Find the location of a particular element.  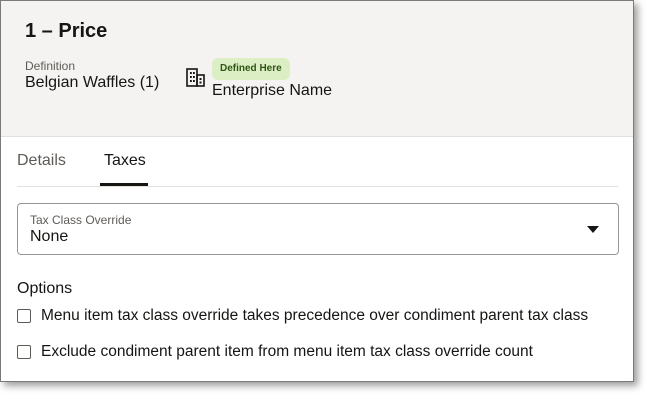

page-title: 1 – Price is located at coordinates (66, 31).